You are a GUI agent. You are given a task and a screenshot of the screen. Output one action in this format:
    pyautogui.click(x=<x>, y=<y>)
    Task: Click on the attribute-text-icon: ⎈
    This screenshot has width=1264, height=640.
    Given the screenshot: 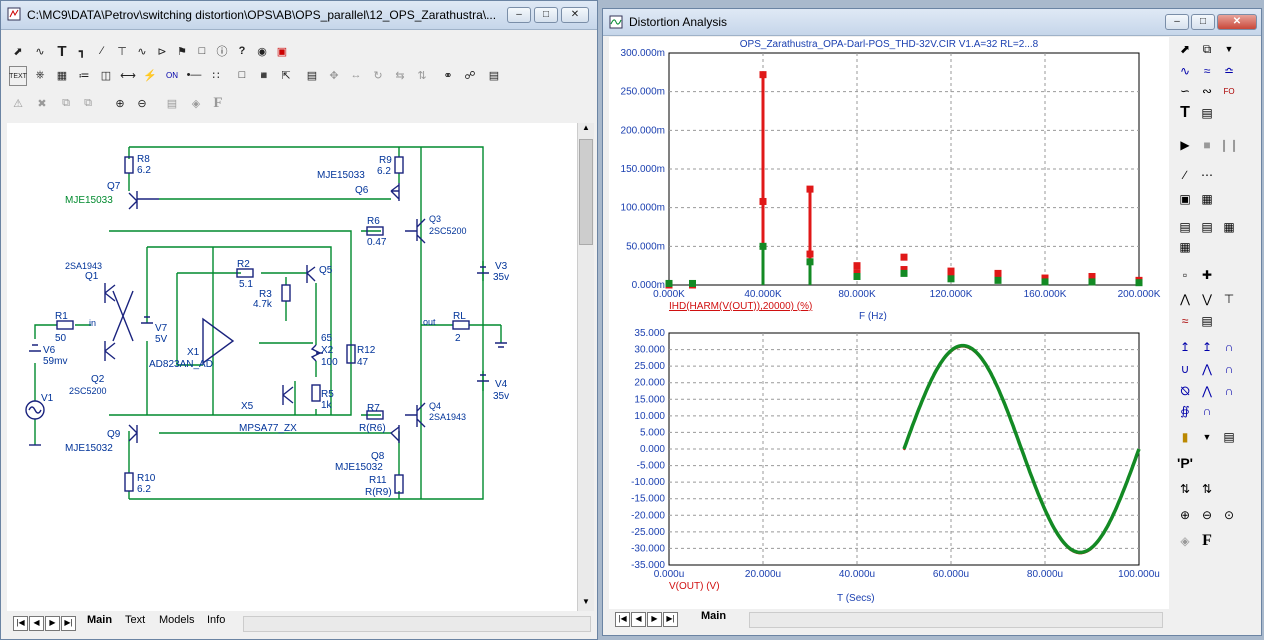 What is the action you would take?
    pyautogui.click(x=40, y=75)
    